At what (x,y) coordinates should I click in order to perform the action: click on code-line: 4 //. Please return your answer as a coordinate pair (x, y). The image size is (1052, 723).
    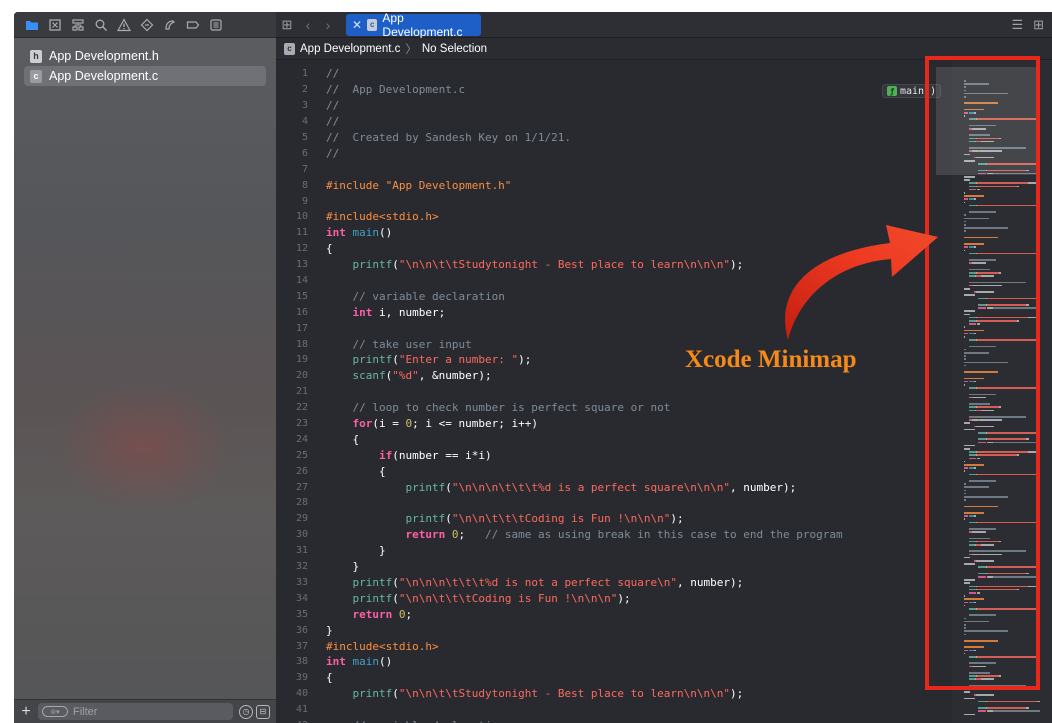
    Looking at the image, I should click on (614, 122).